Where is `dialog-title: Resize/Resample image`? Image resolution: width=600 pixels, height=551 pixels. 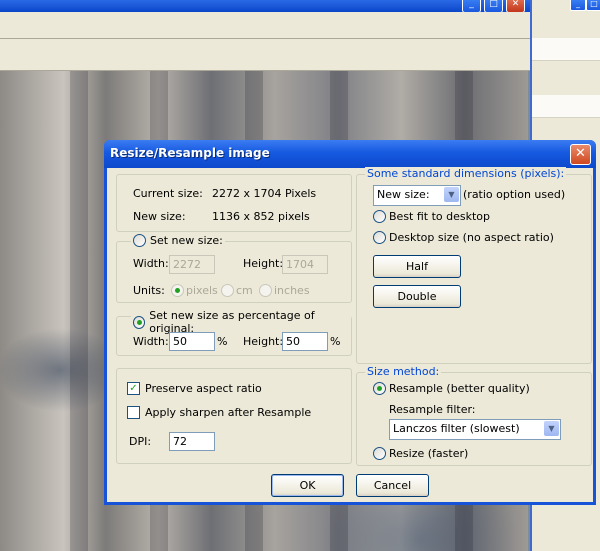
dialog-title: Resize/Resample image is located at coordinates (190, 153).